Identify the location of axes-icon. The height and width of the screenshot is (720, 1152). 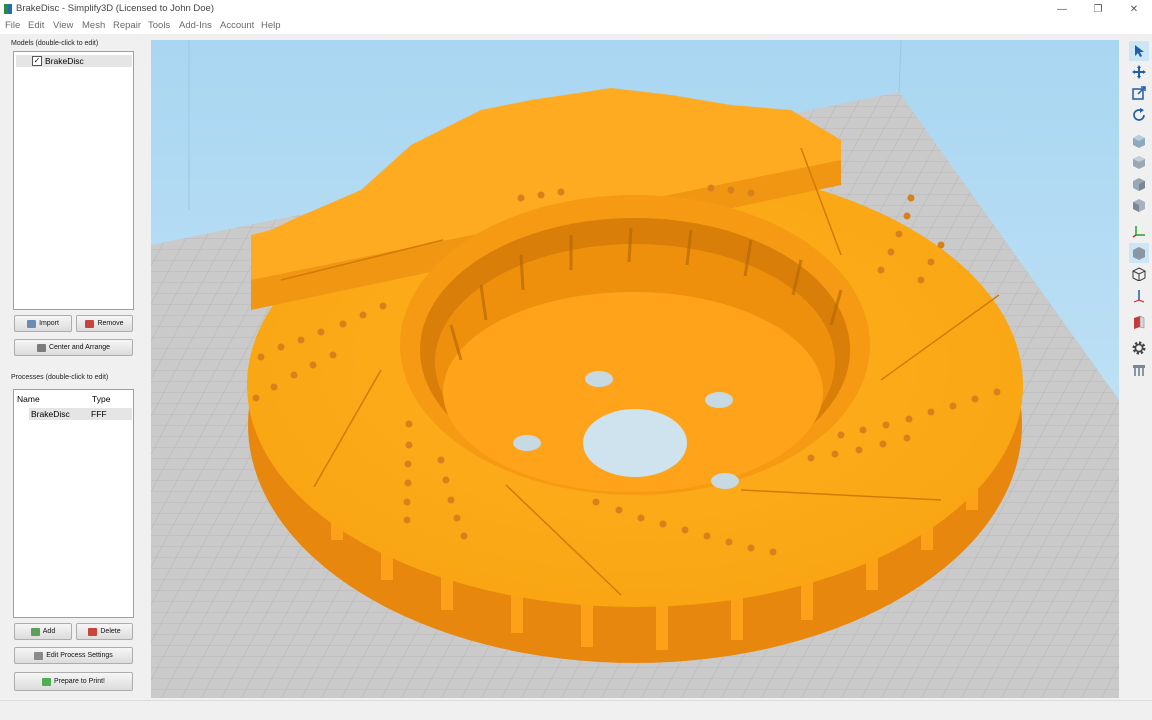
(1138, 232).